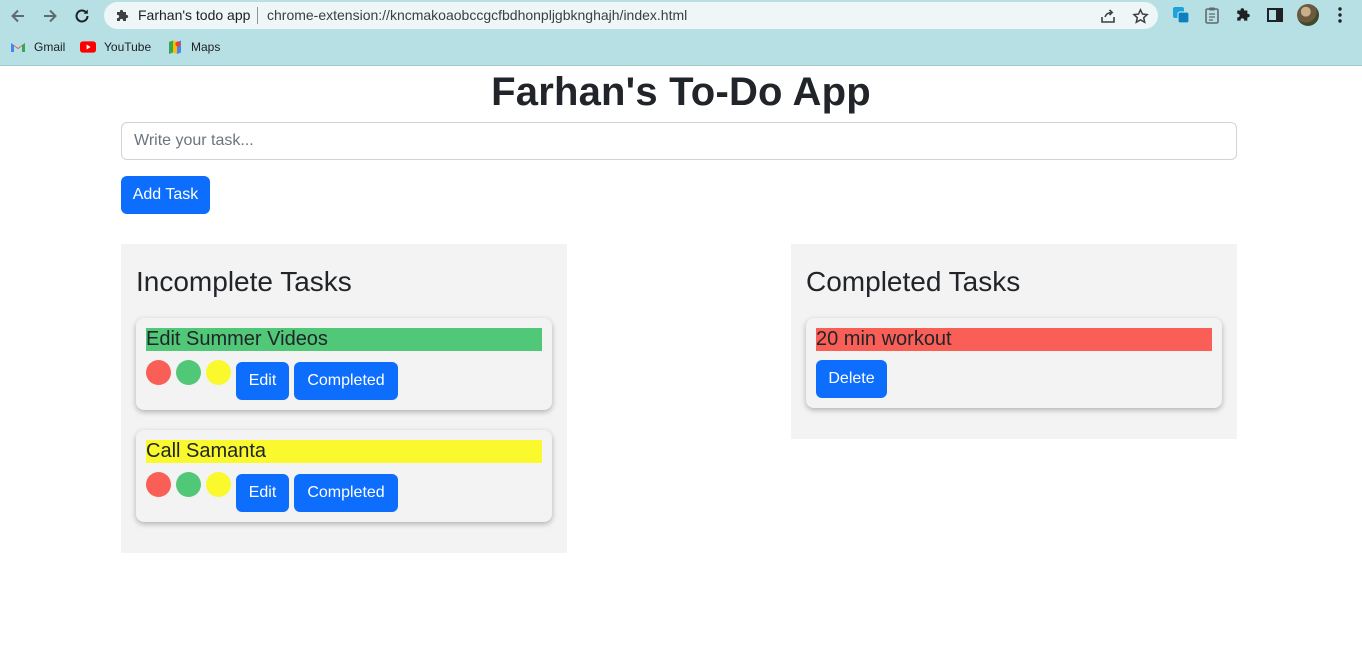 Image resolution: width=1362 pixels, height=655 pixels. What do you see at coordinates (1212, 15) in the screenshot?
I see `clipboard-extension-icon` at bounding box center [1212, 15].